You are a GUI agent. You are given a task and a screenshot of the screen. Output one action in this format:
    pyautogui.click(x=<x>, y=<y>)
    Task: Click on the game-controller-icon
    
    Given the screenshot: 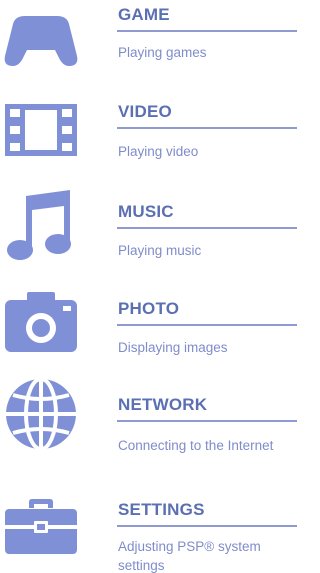 What is the action you would take?
    pyautogui.click(x=41, y=40)
    